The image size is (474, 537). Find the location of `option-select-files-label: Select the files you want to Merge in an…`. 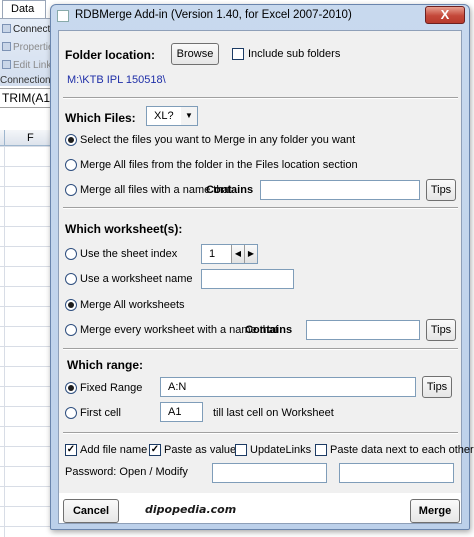

option-select-files-label: Select the files you want to Merge in an… is located at coordinates (218, 140).